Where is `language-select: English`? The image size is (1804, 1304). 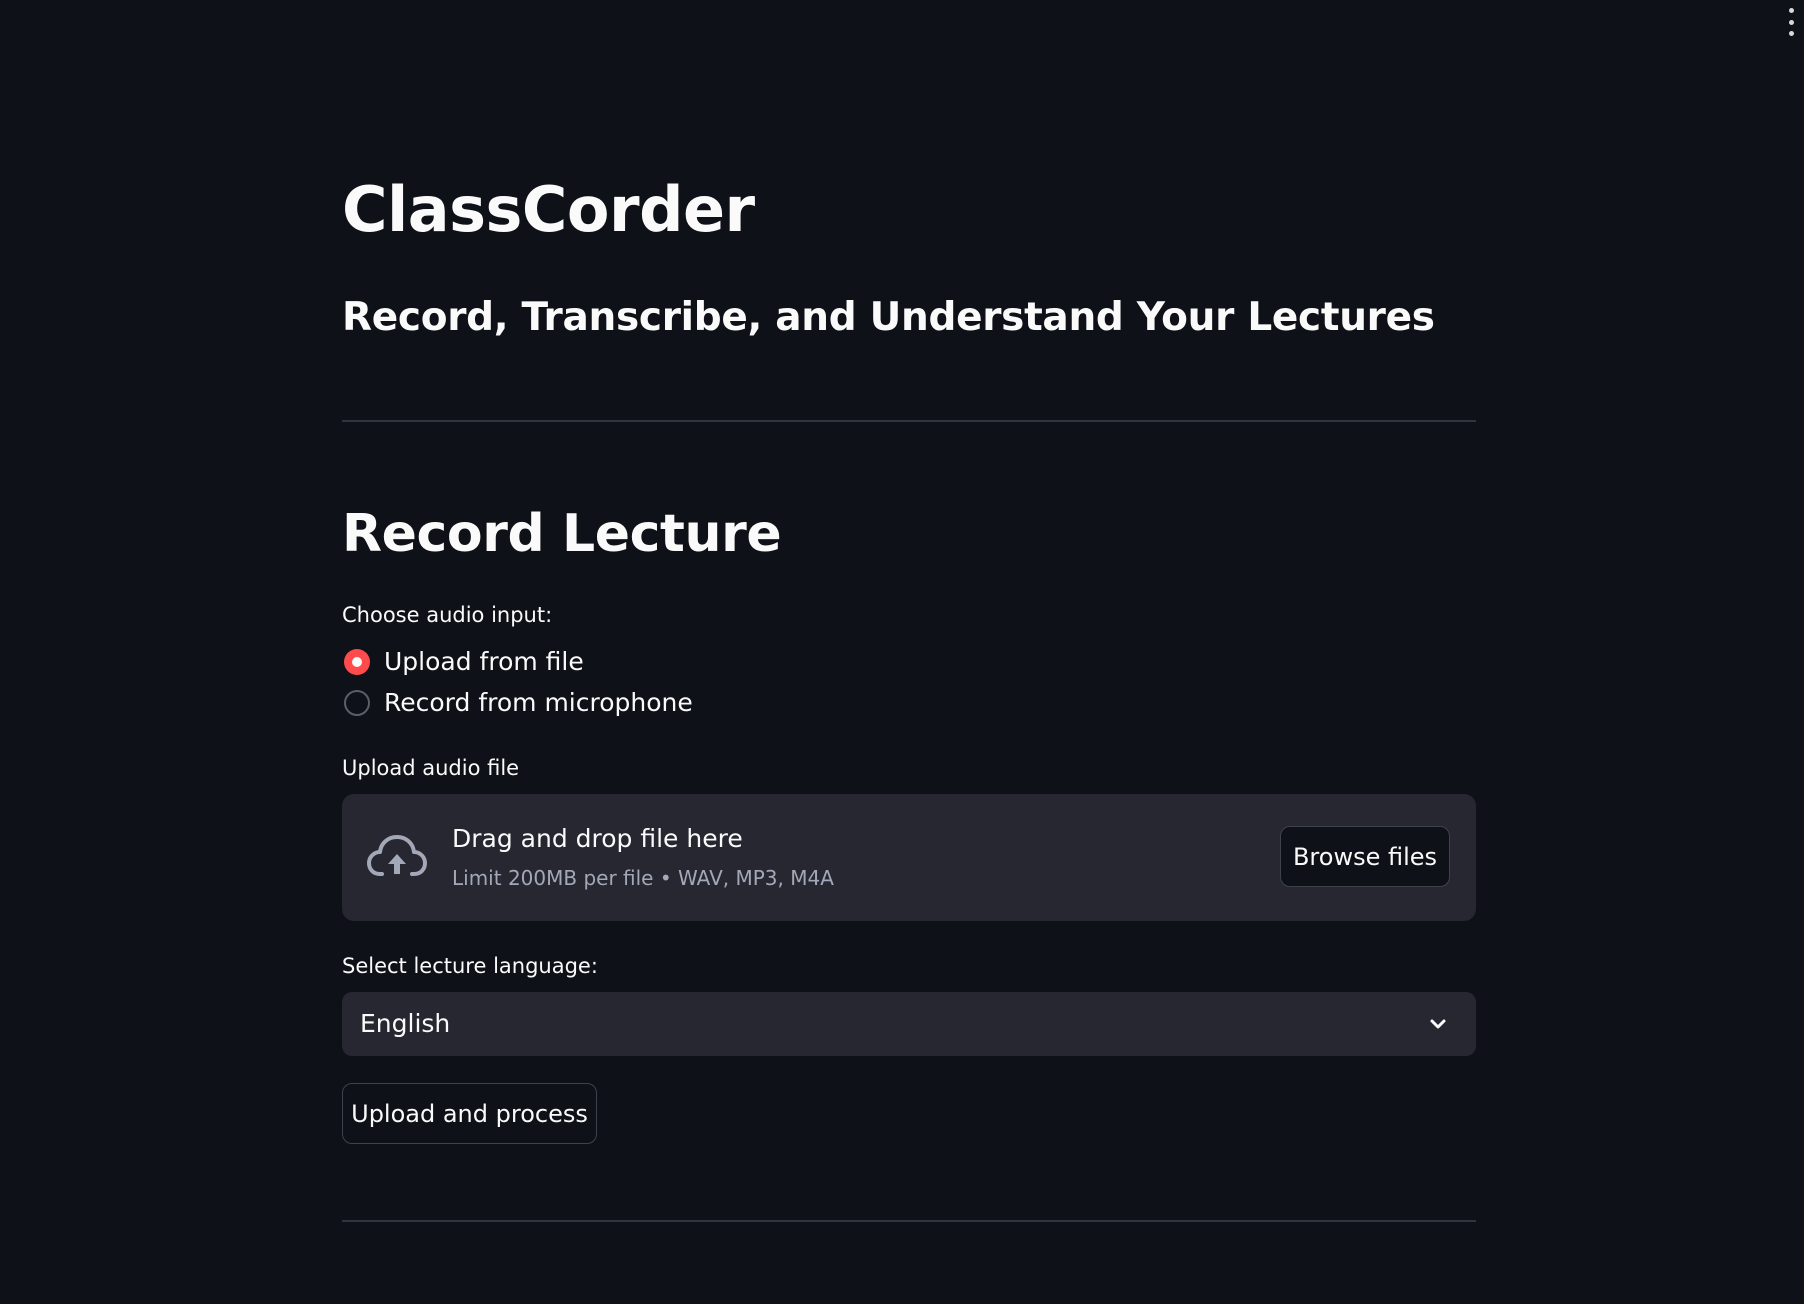 language-select: English is located at coordinates (909, 1024).